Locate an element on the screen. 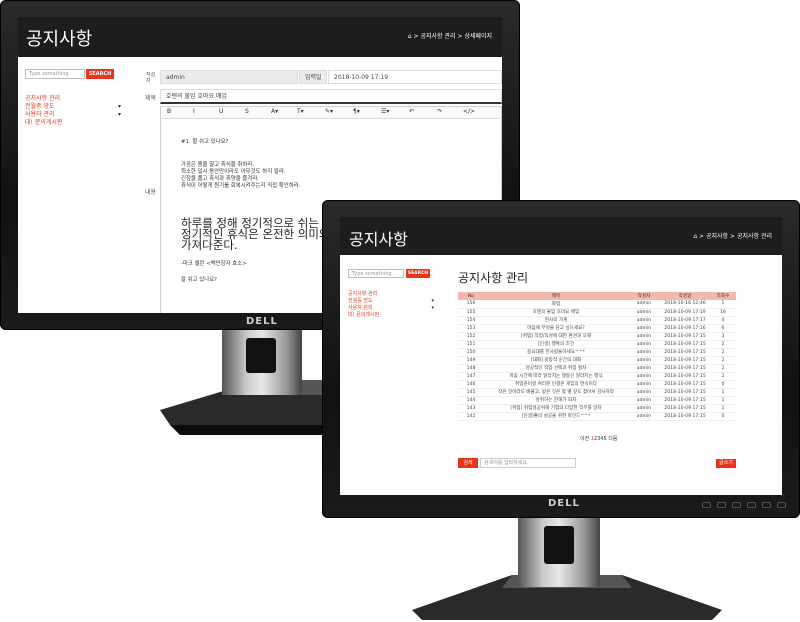 The width and height of the screenshot is (800, 622). front-menu-item-notice: 공지사항 관리 is located at coordinates (391, 294).